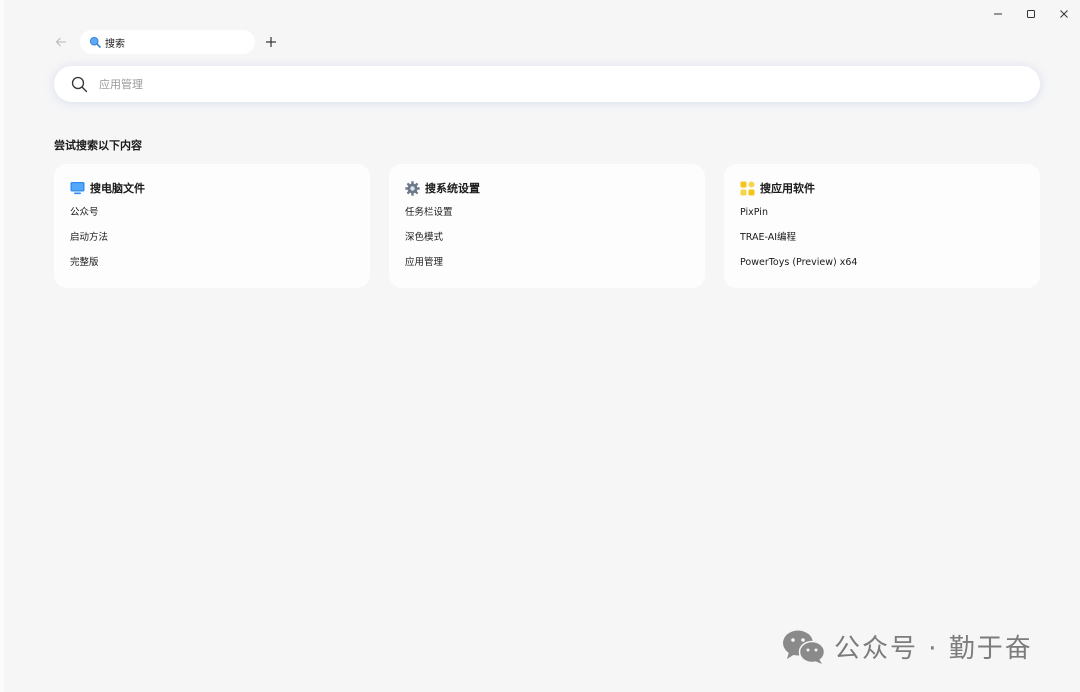 Image resolution: width=1080 pixels, height=692 pixels. What do you see at coordinates (890, 217) in the screenshot?
I see `suggestion-item: PixPin` at bounding box center [890, 217].